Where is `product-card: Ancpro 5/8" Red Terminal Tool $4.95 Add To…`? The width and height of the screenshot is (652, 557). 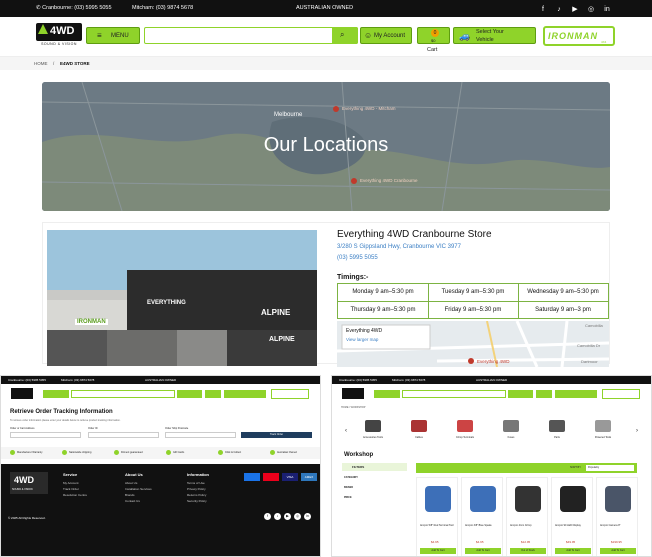
product-card: Ancpro 5/8" Red Terminal Tool $4.95 Add To… is located at coordinates (437, 516).